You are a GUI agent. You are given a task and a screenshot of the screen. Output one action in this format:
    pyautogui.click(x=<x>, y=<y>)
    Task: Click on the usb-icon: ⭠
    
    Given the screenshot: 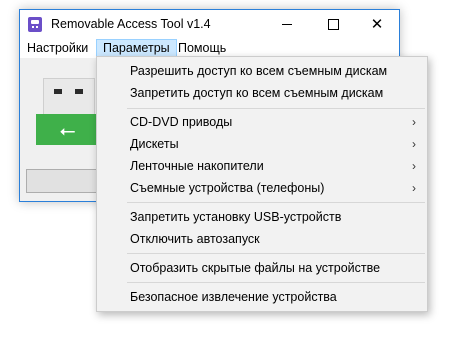 What is the action you would take?
    pyautogui.click(x=67, y=129)
    